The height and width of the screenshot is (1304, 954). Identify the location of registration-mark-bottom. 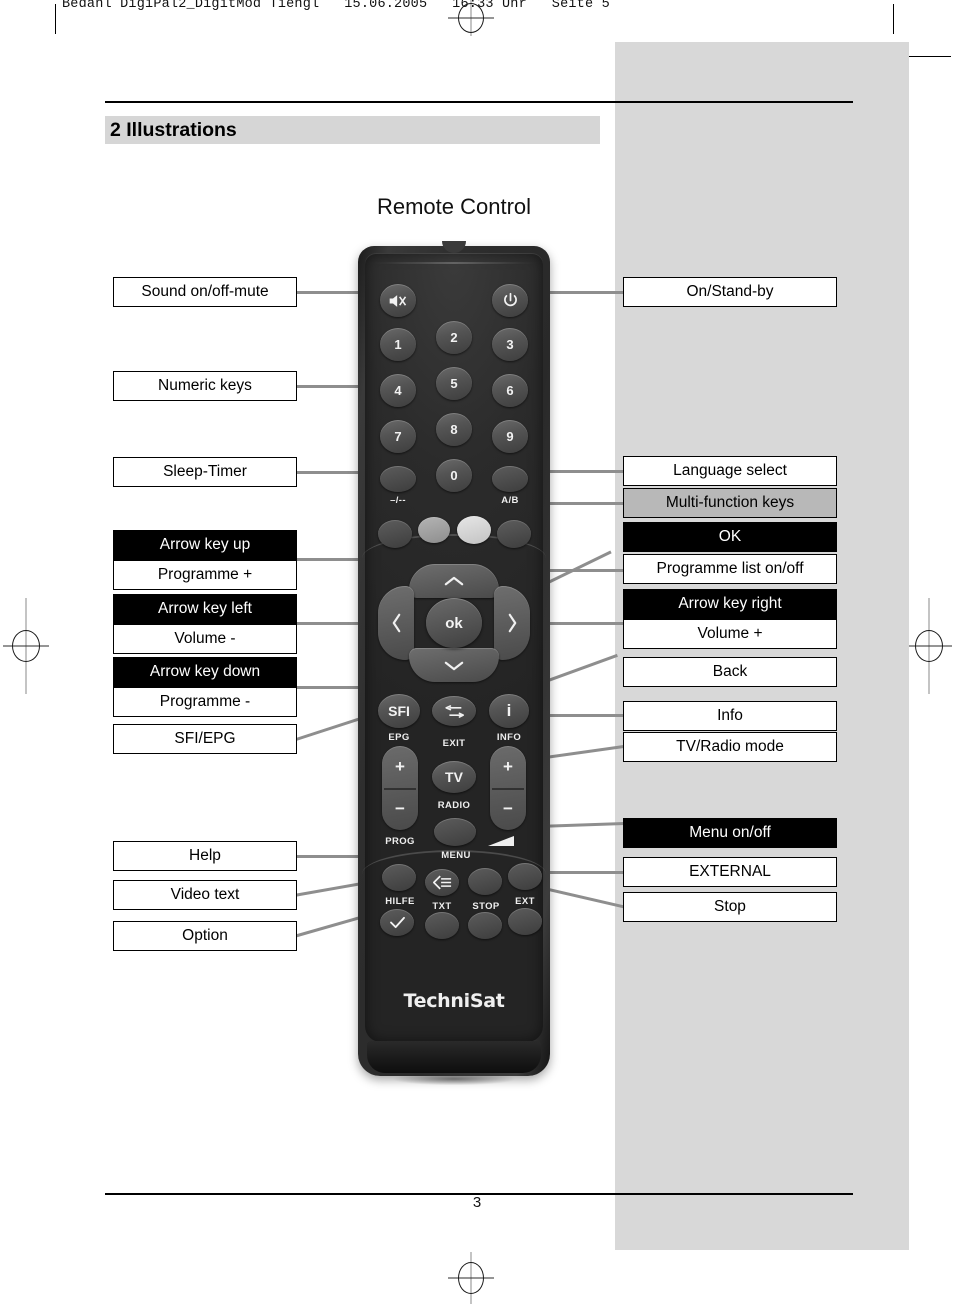
(471, 1278).